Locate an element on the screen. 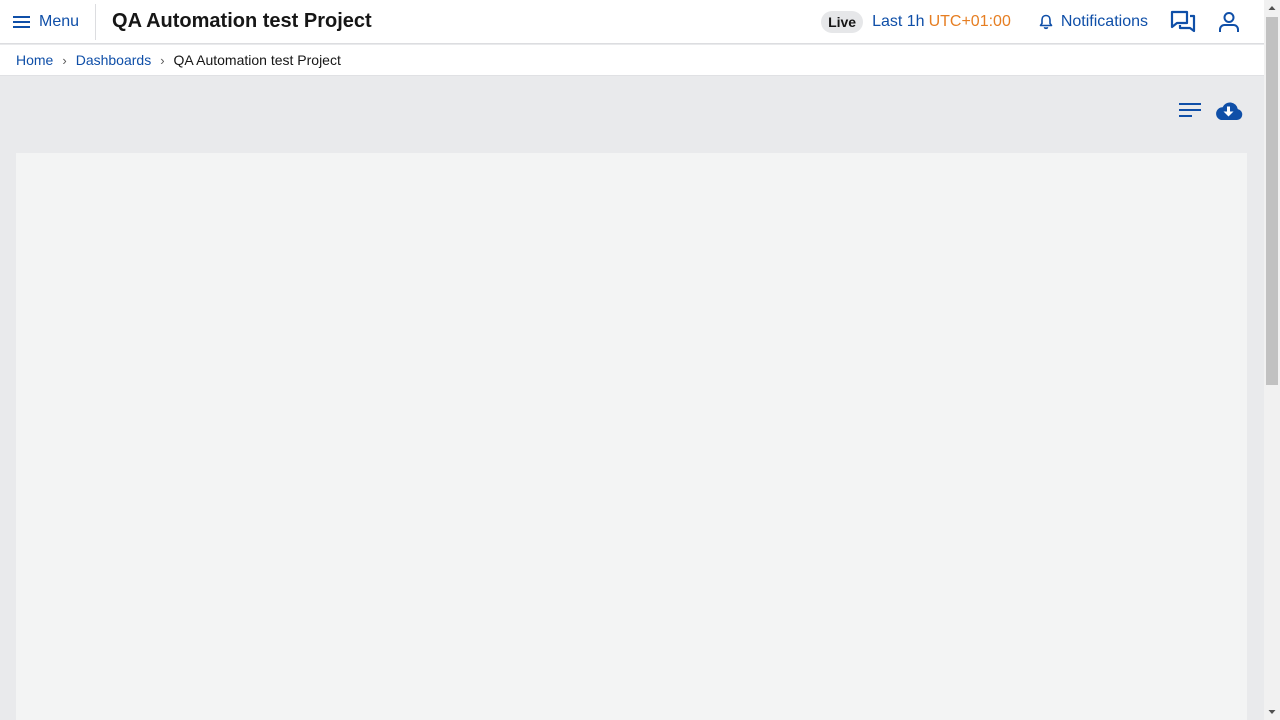  breadcrumb-dashboards: Dashboards is located at coordinates (114, 60).